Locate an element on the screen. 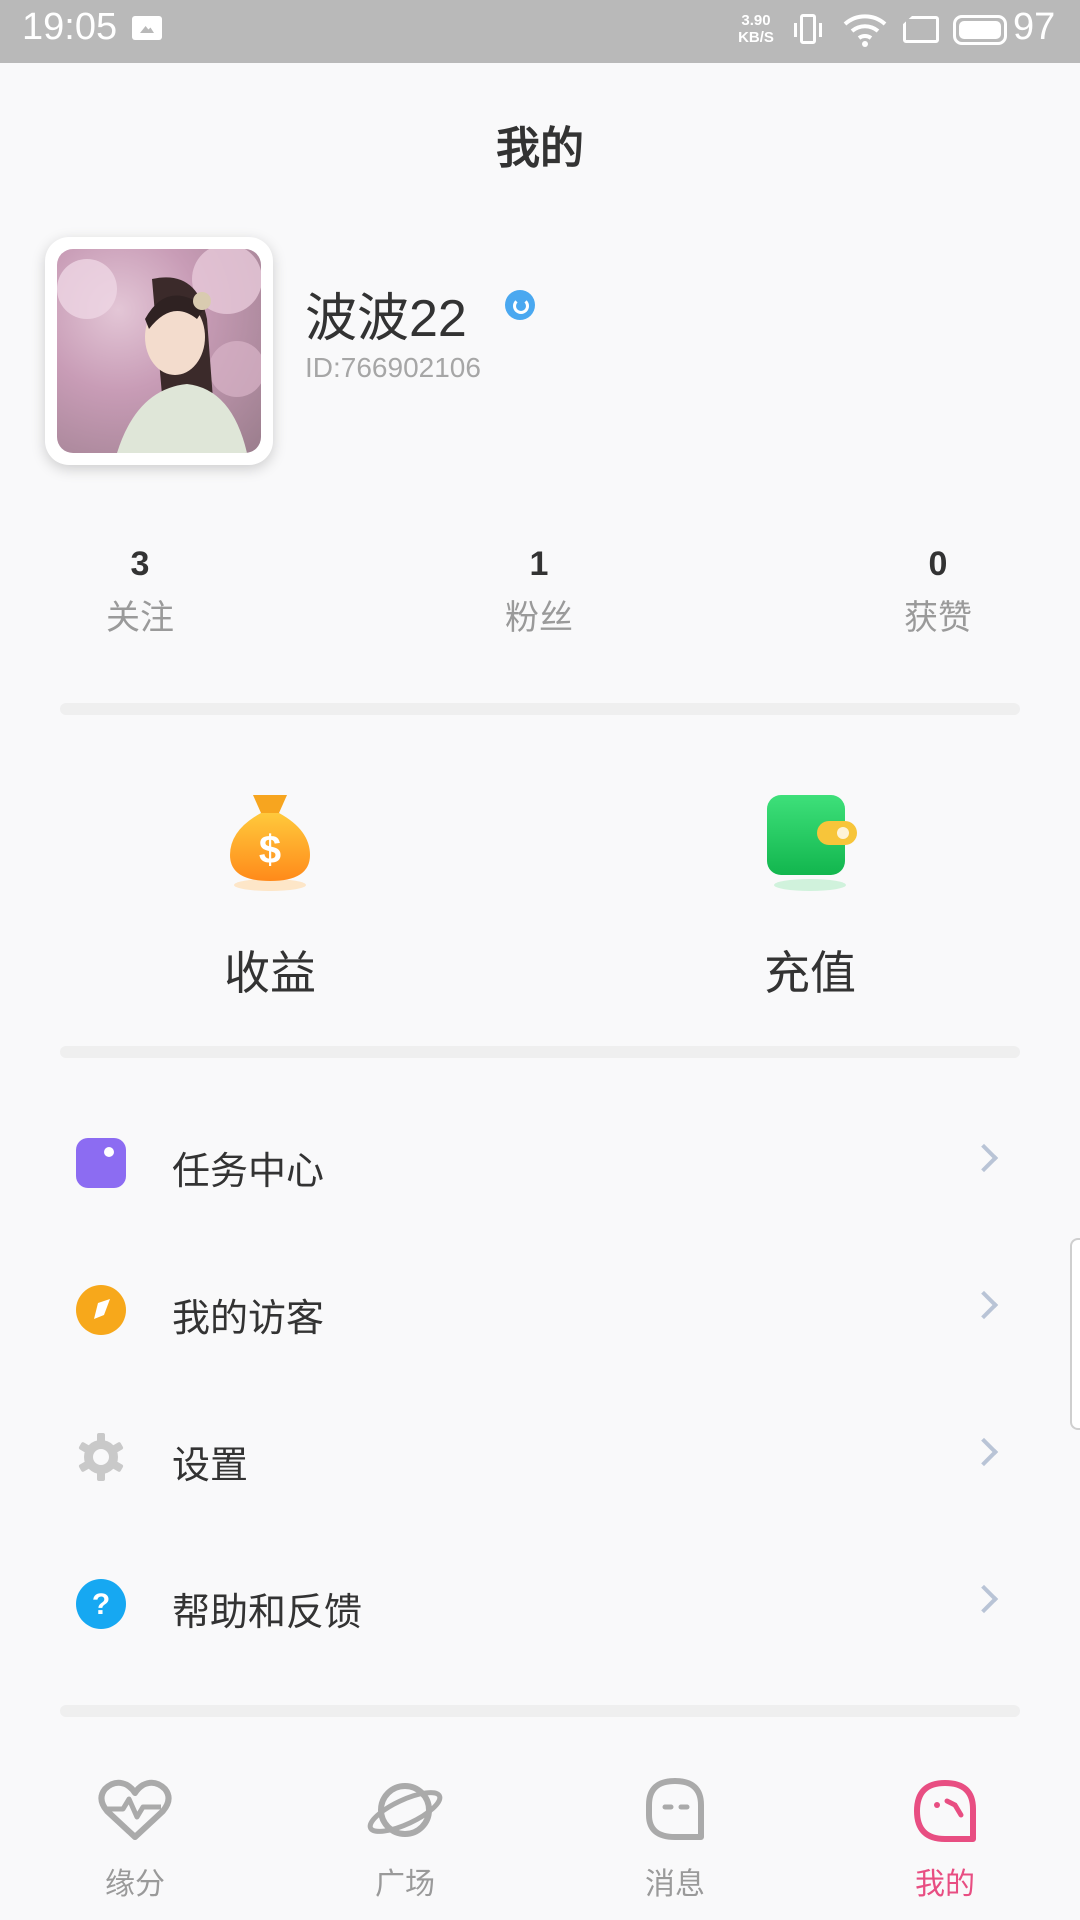 The height and width of the screenshot is (1920, 1080). message-icon is located at coordinates (675, 1809).